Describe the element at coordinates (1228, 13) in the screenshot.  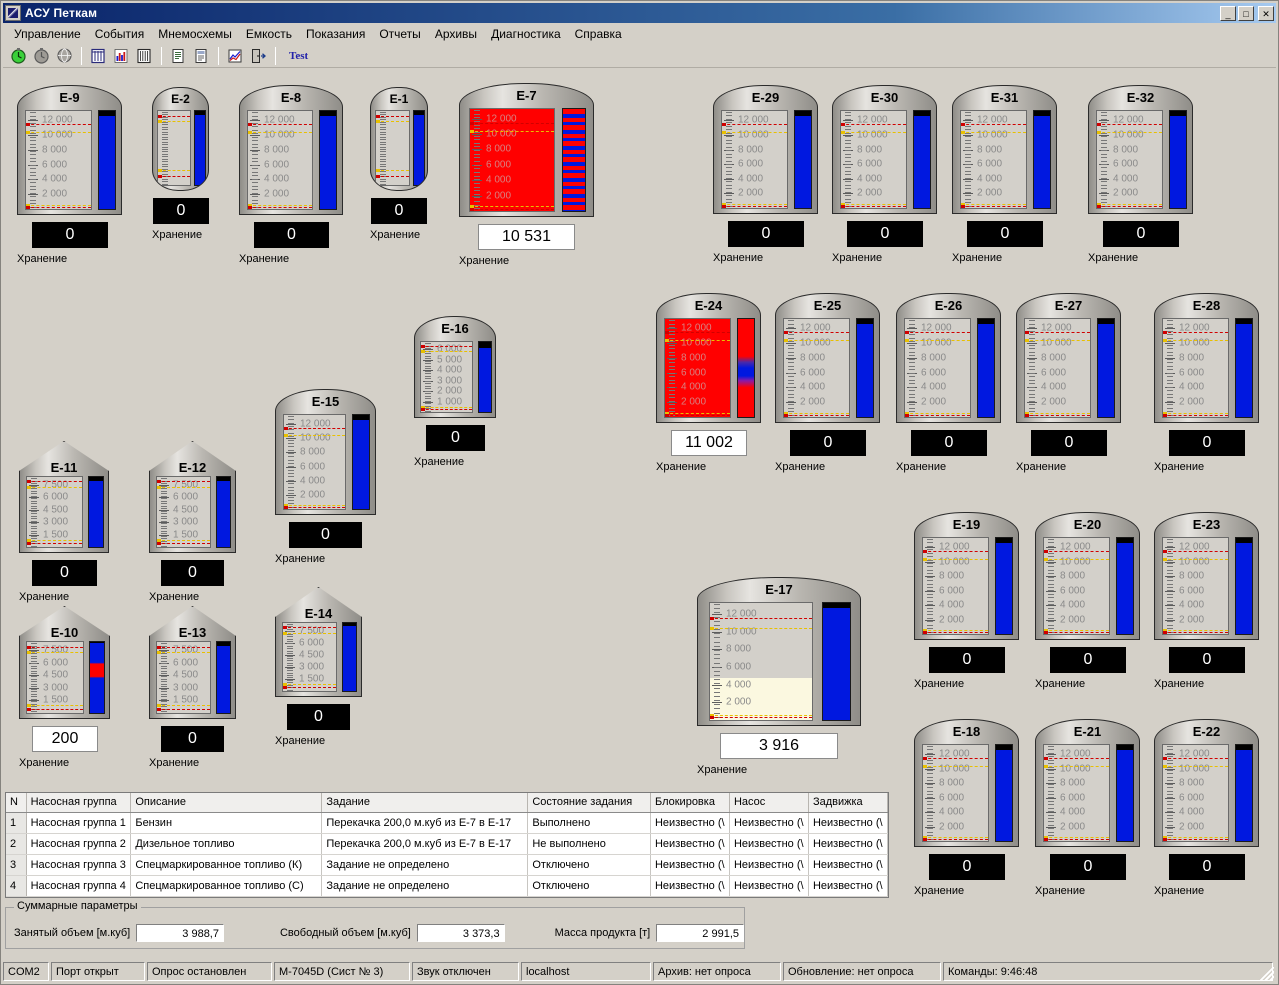
I see `minimize-button: _` at that location.